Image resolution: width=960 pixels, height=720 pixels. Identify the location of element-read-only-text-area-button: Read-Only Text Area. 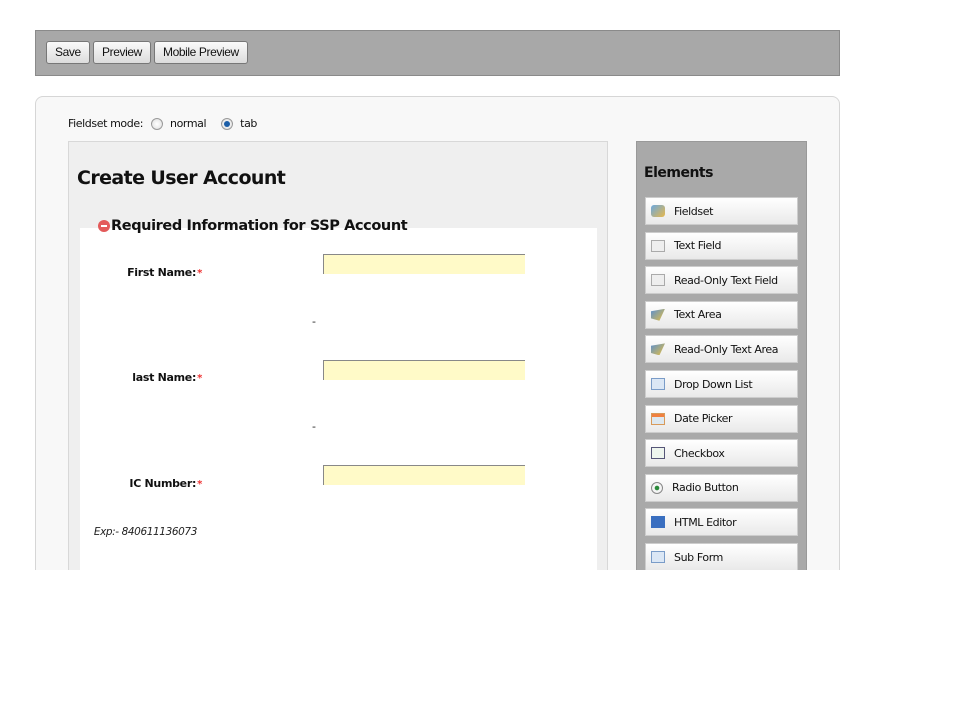
(721, 349).